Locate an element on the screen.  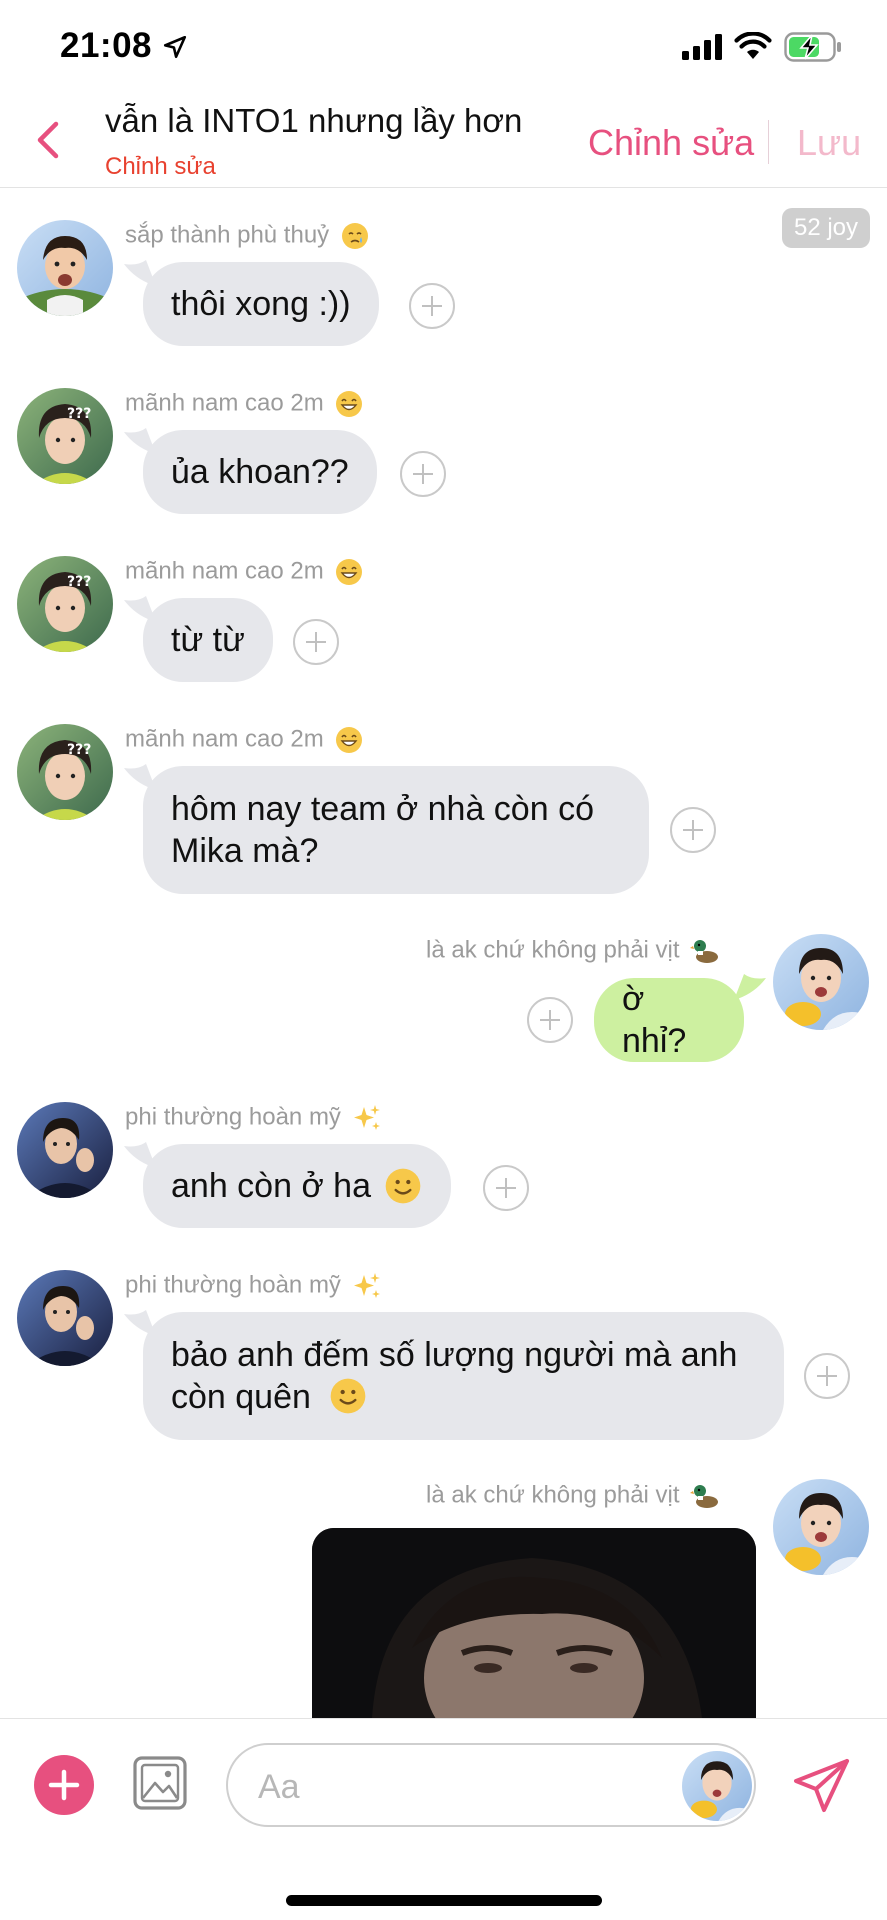
signal-icon is located at coordinates (702, 47).